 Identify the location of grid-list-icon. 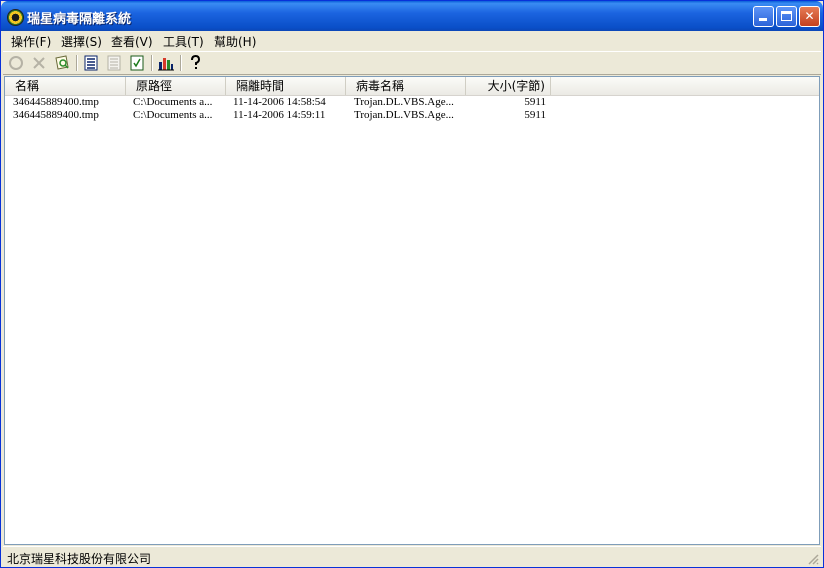
(114, 63).